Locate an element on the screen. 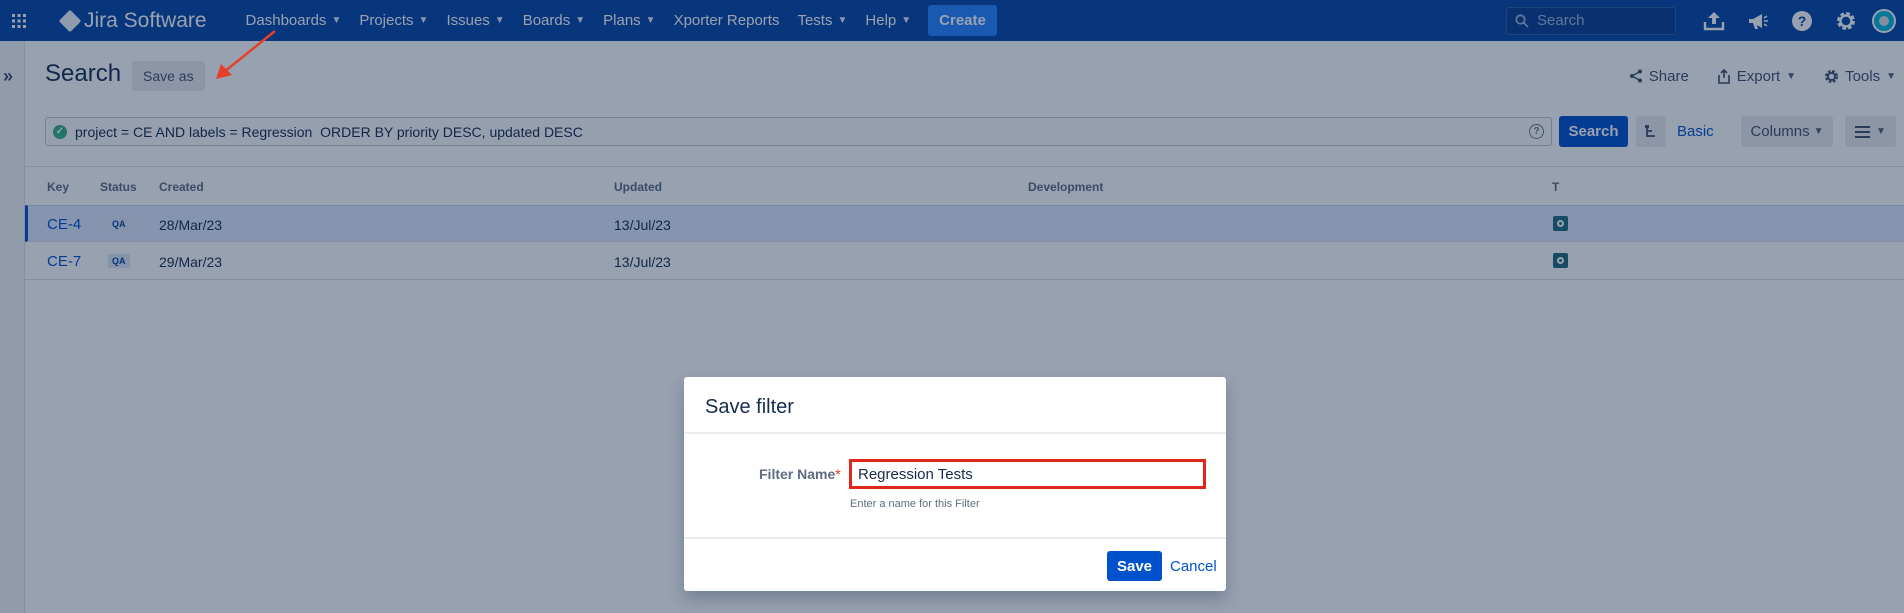 This screenshot has height=613, width=1904. cancel-link: Cancel is located at coordinates (1193, 566).